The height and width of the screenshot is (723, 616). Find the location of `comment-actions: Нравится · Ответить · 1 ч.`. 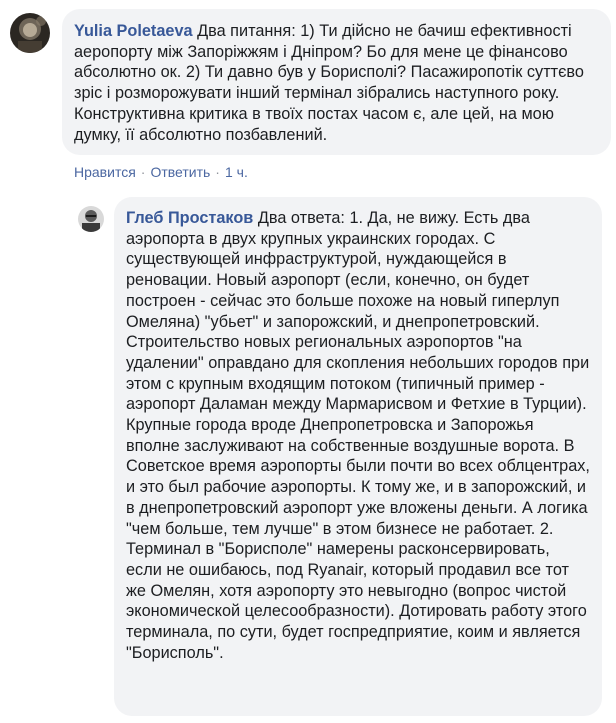

comment-actions: Нравится · Ответить · 1 ч. is located at coordinates (161, 172).